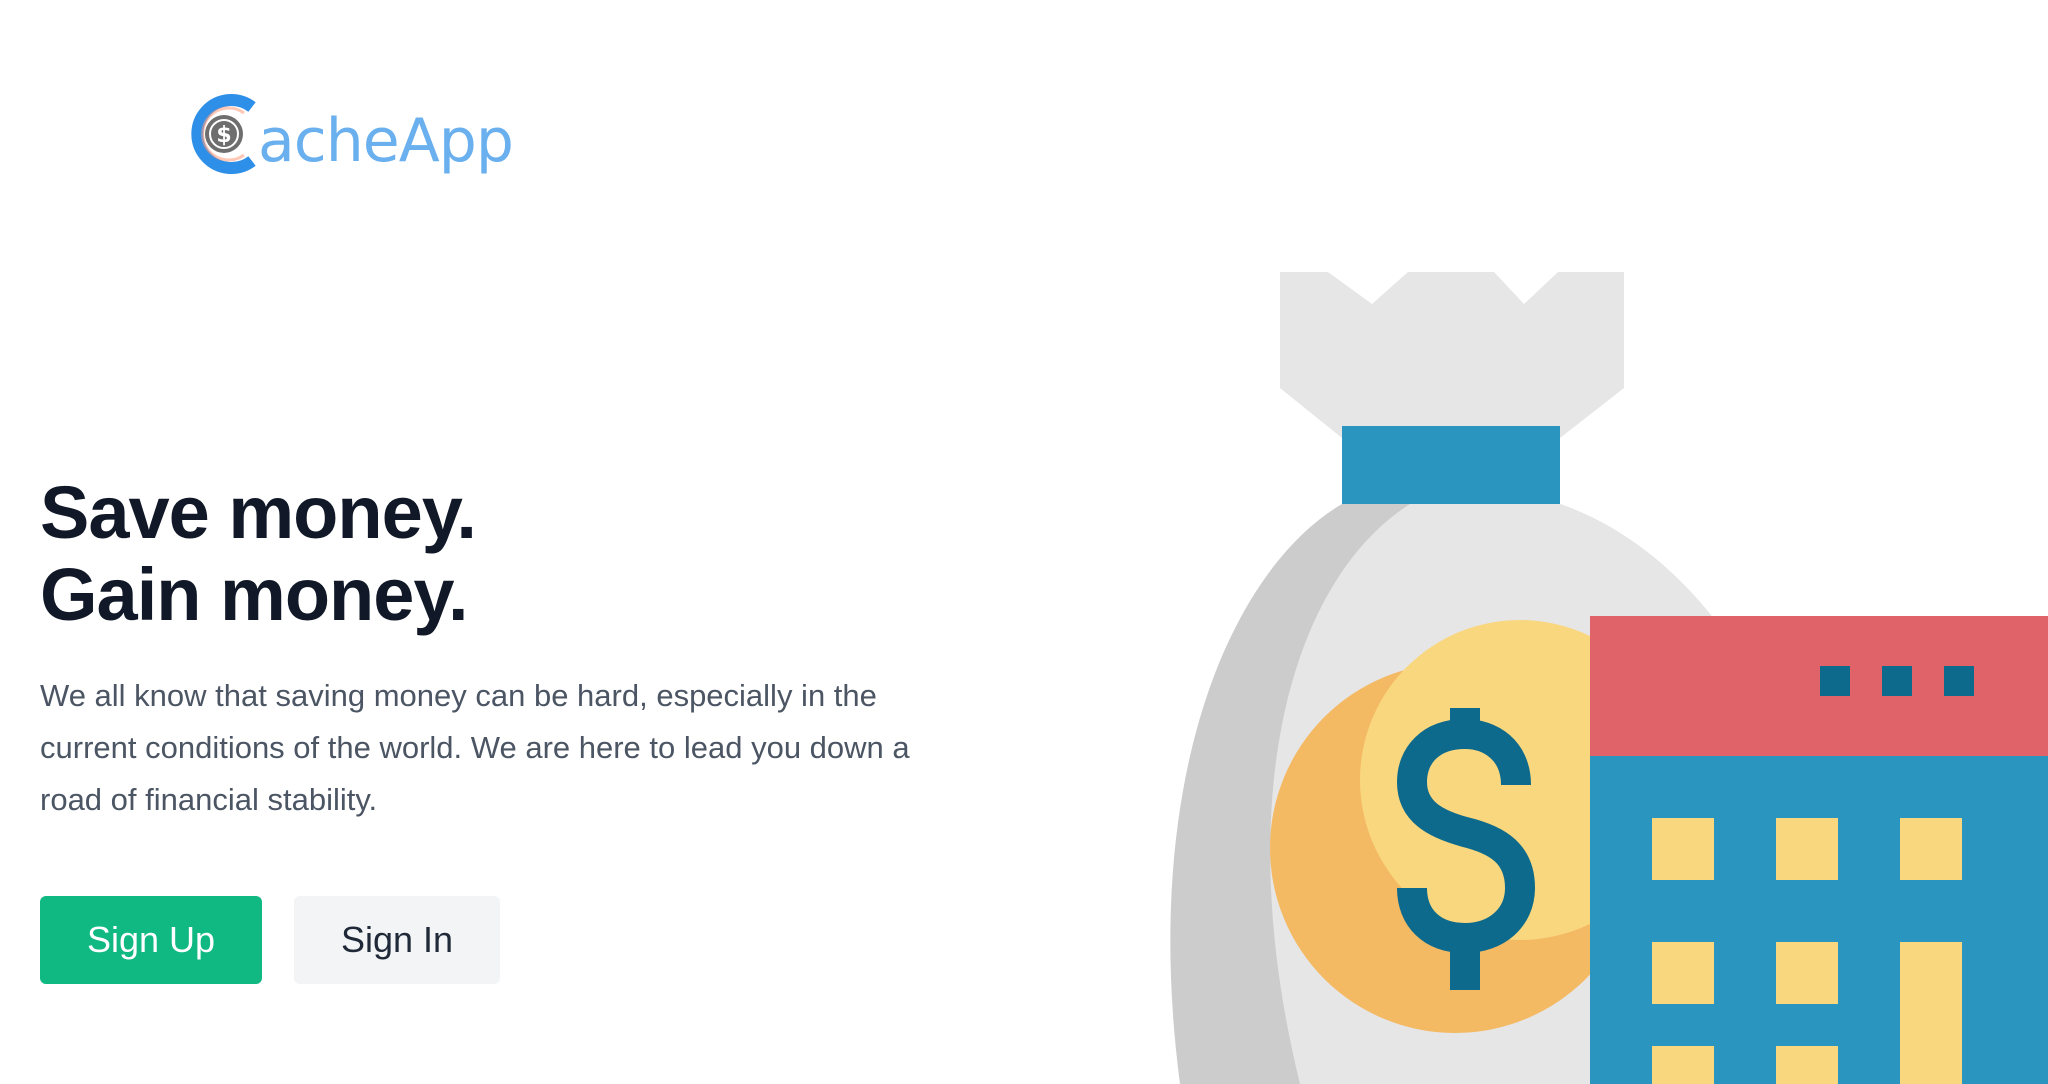  What do you see at coordinates (520, 940) in the screenshot?
I see `hero-actions: Sign Up Sign In` at bounding box center [520, 940].